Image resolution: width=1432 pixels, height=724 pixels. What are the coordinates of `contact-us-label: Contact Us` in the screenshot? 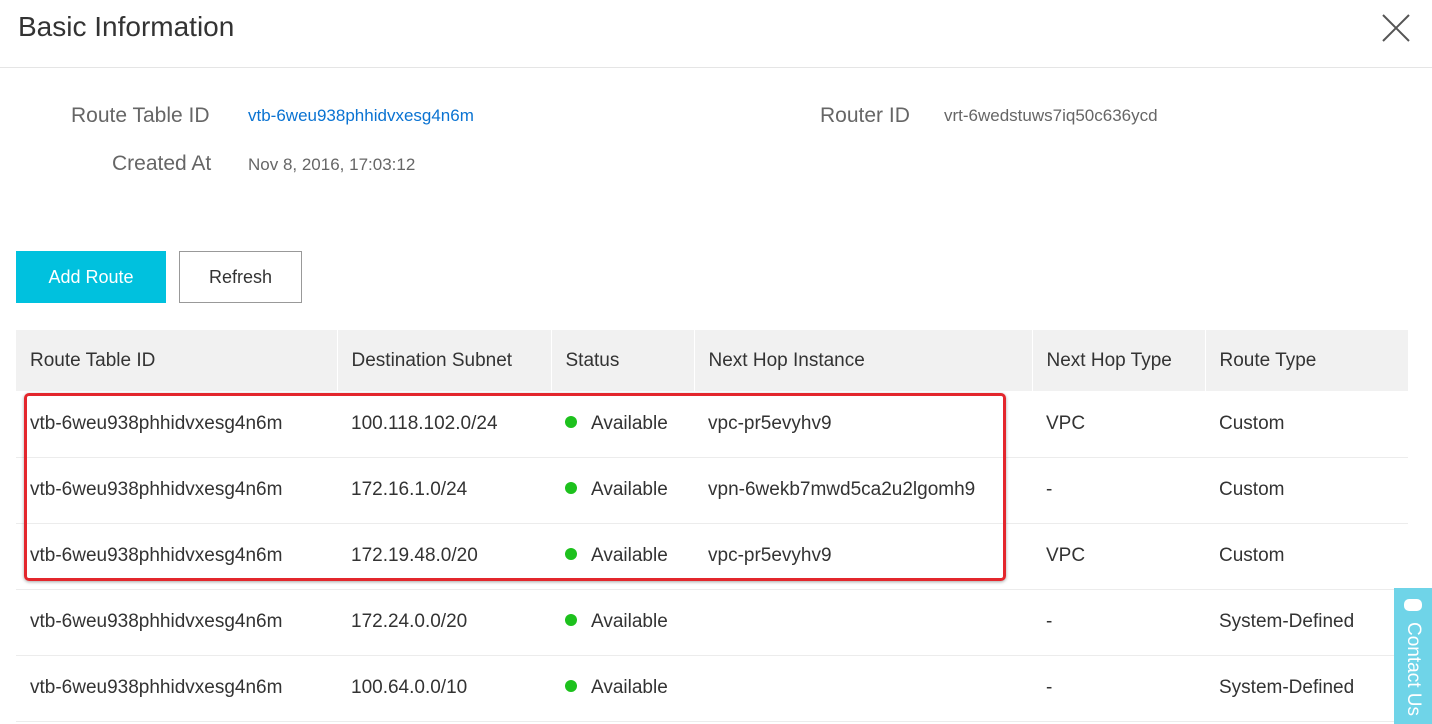 It's located at (1413, 669).